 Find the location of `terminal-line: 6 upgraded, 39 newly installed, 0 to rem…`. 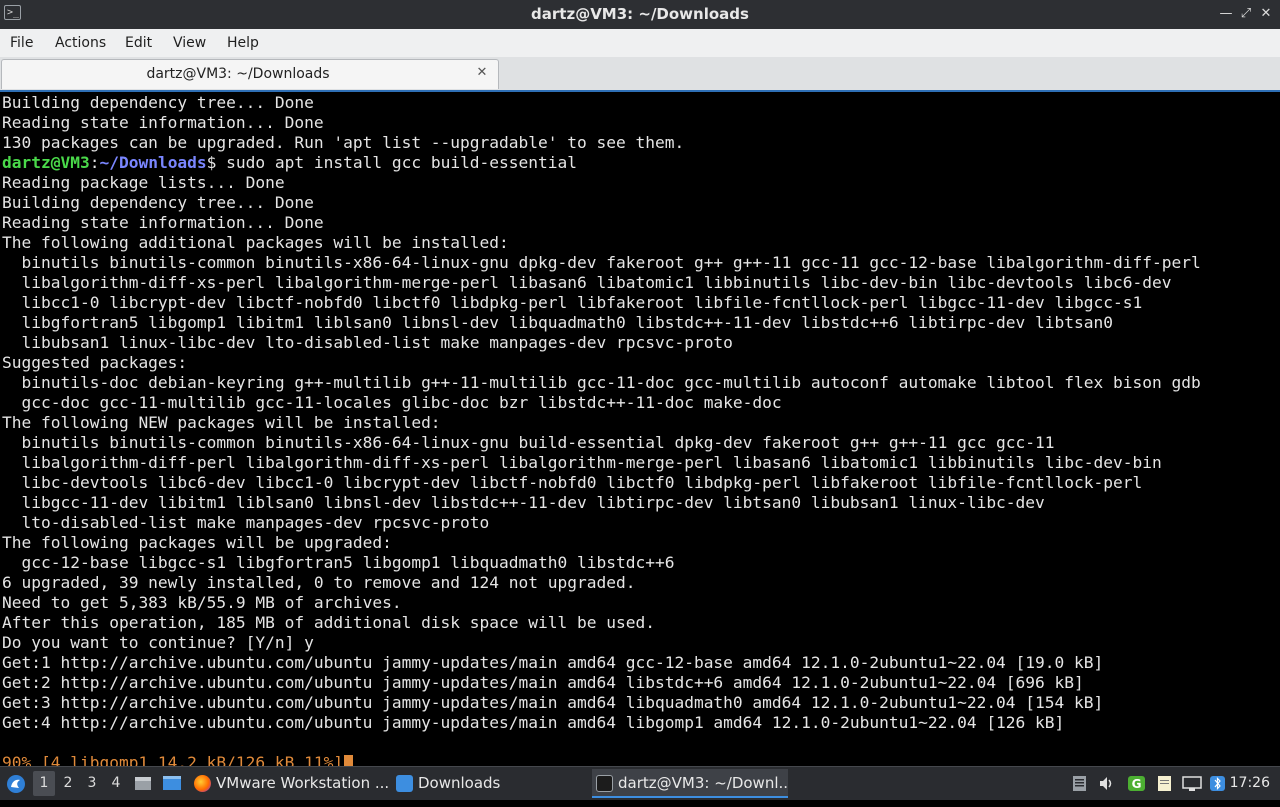

terminal-line: 6 upgraded, 39 newly installed, 0 to rem… is located at coordinates (319, 582).